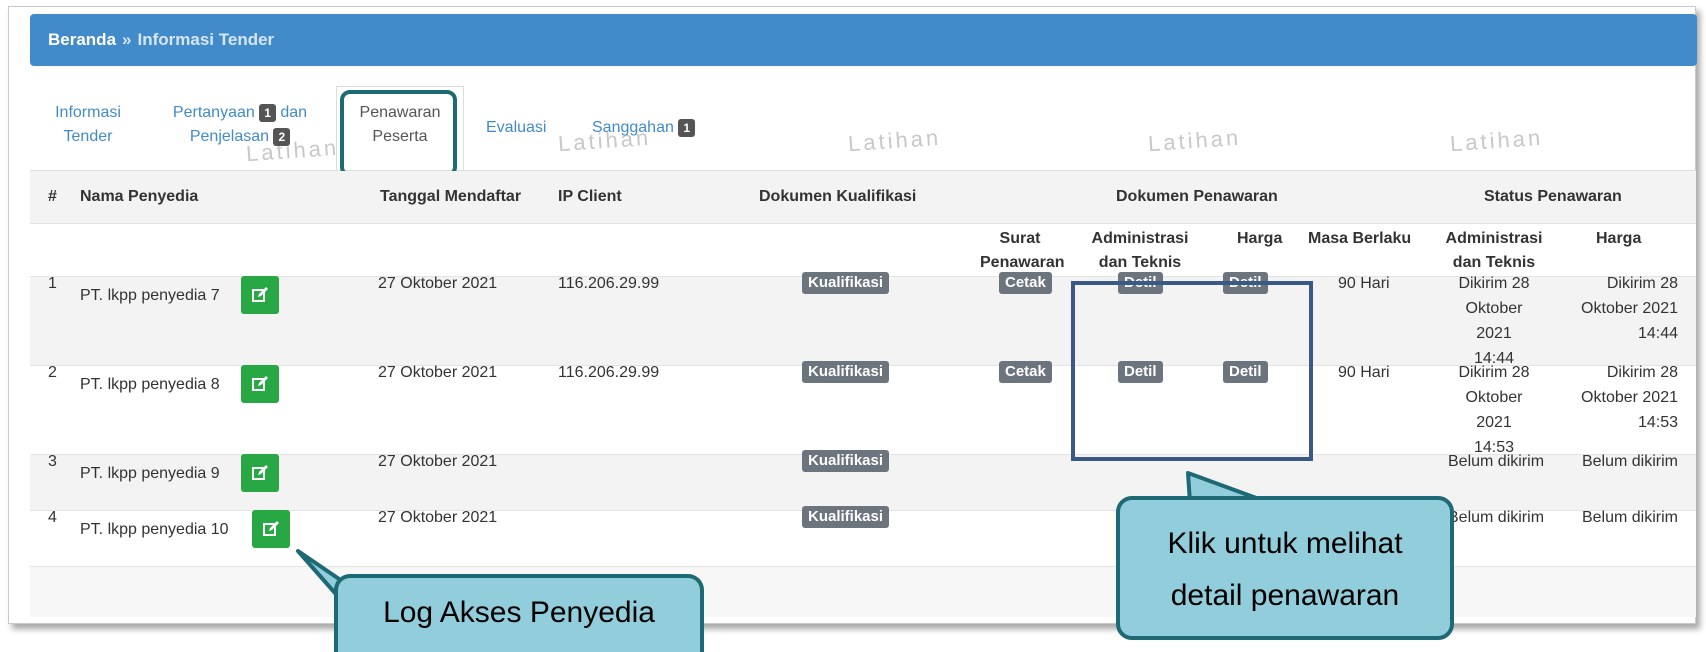  I want to click on tab-pertanyaan-penjelasan: Pertanyaan 1 dan Penjelasan 2, so click(240, 125).